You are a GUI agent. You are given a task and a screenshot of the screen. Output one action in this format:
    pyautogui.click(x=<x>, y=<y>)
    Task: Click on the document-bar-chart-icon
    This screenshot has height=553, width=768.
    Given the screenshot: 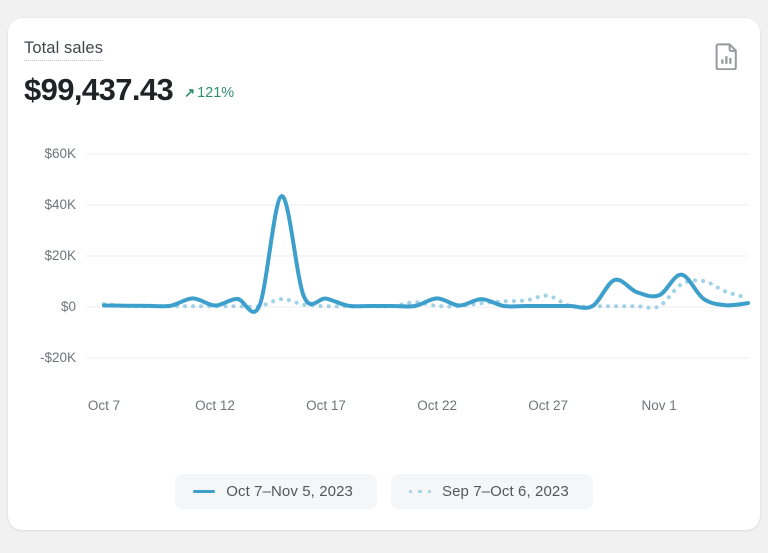 What is the action you would take?
    pyautogui.click(x=727, y=56)
    